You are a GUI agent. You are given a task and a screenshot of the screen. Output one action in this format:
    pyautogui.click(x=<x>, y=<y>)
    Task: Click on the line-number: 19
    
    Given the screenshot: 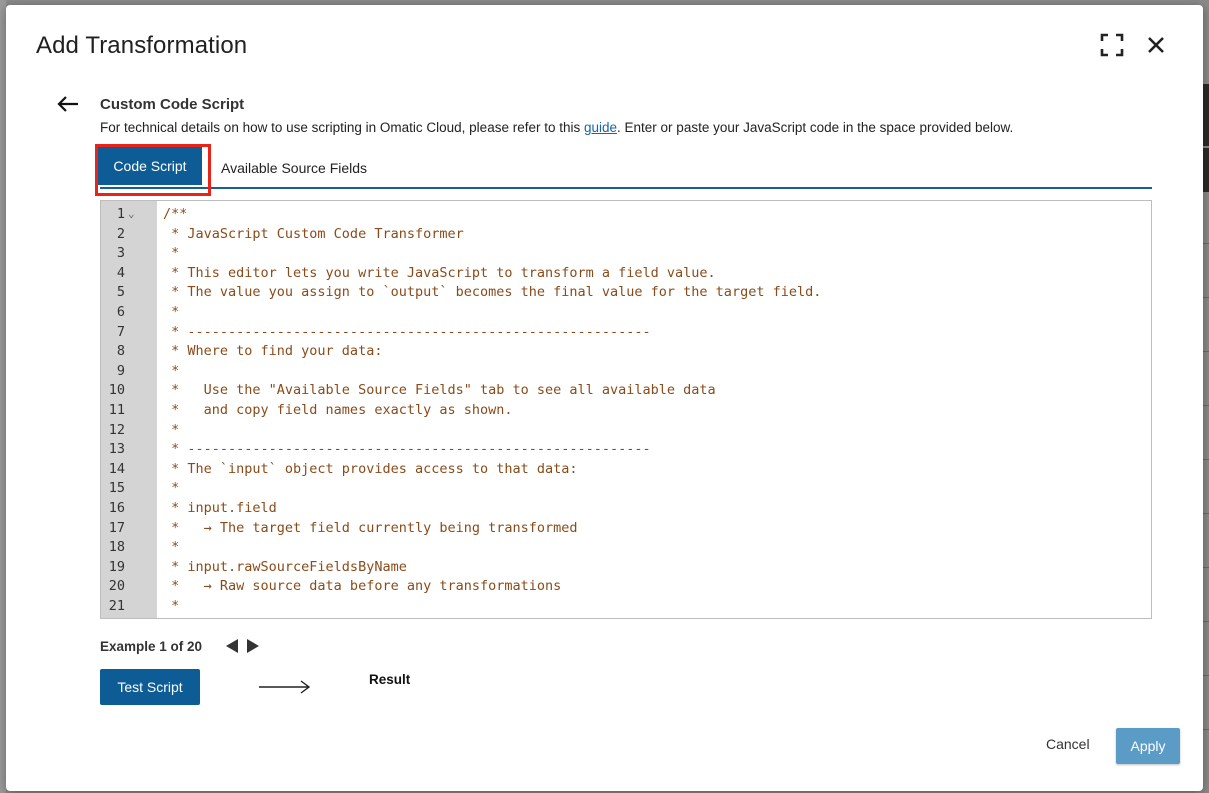 What is the action you would take?
    pyautogui.click(x=116, y=566)
    